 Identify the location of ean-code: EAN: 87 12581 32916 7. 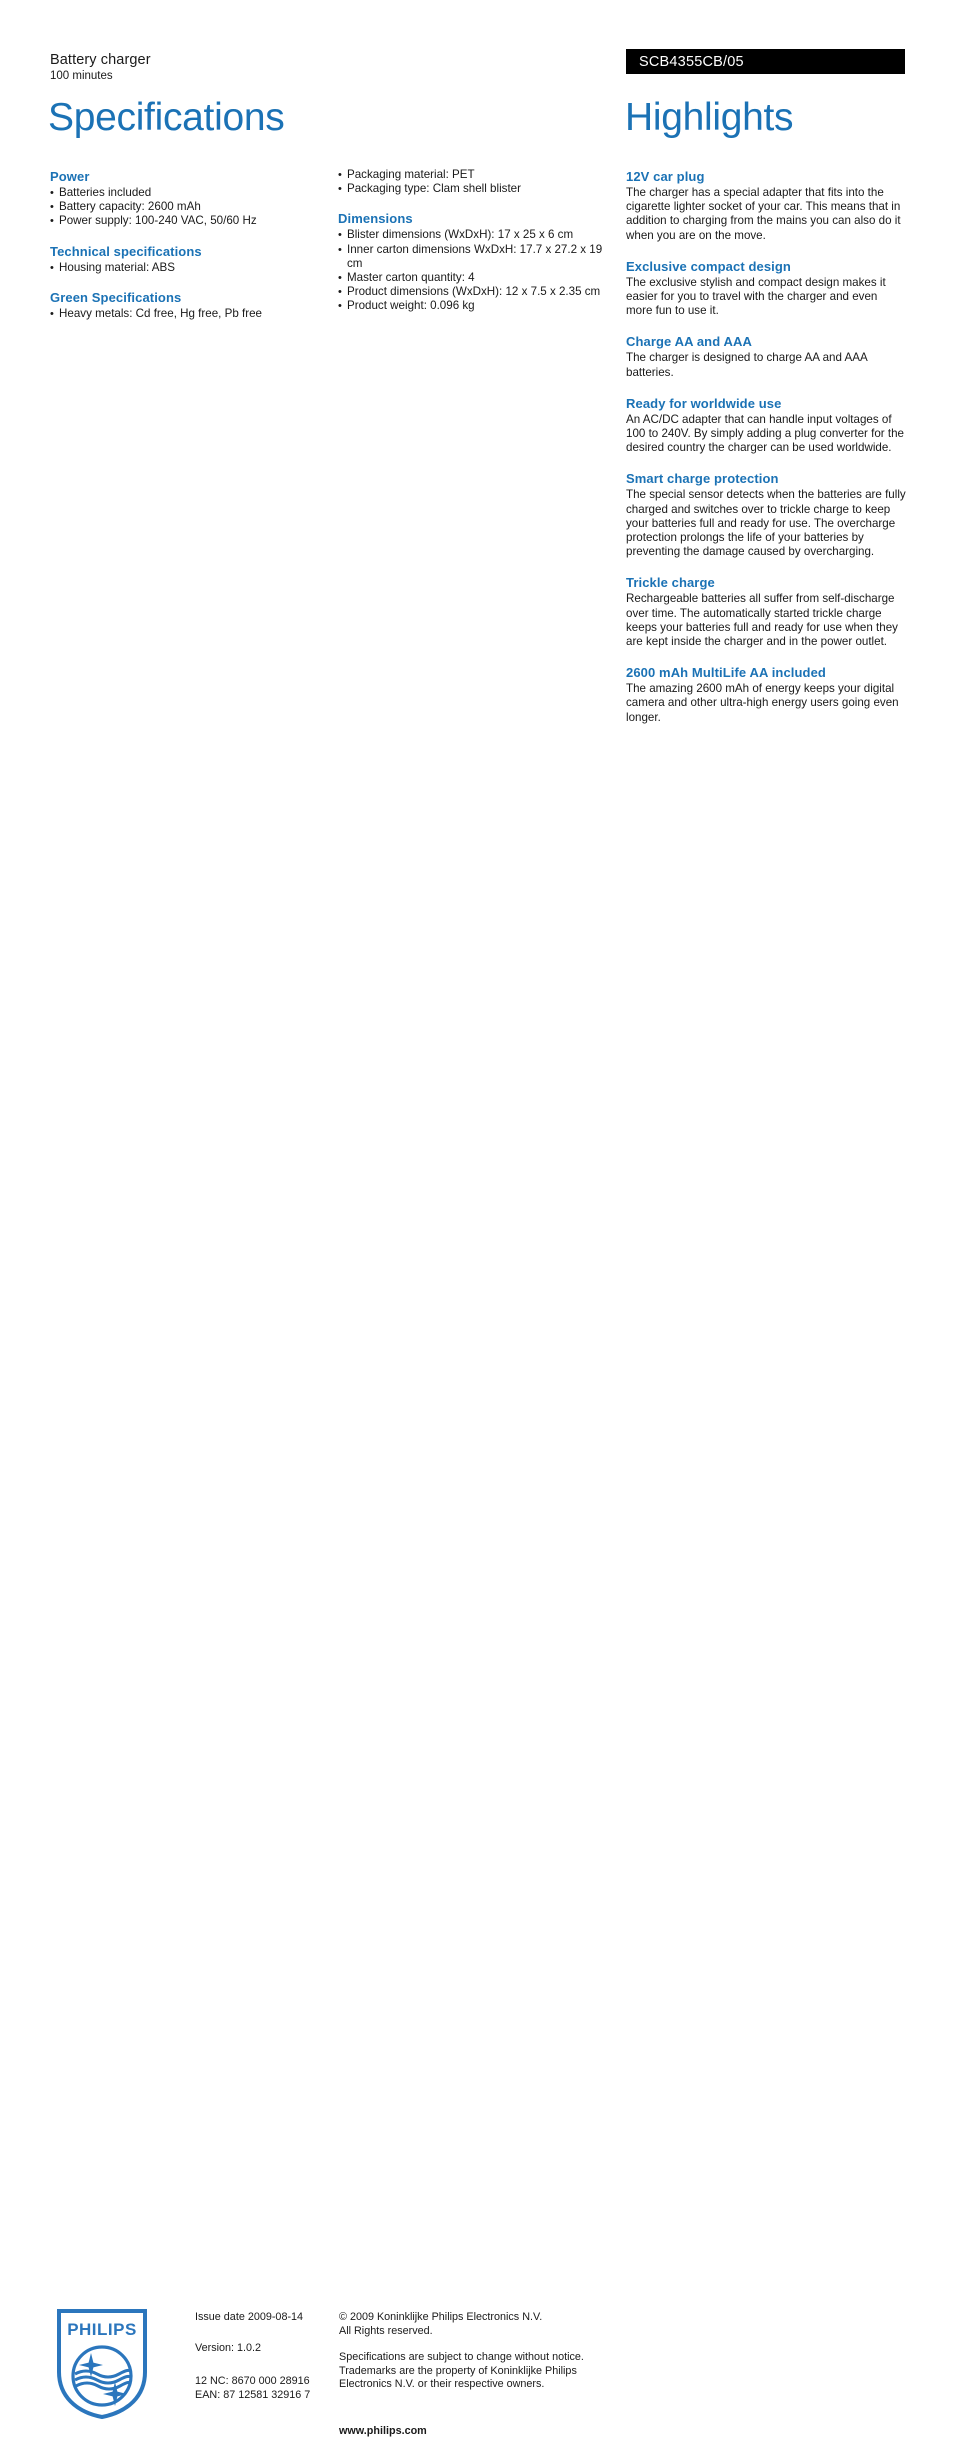
(253, 2394).